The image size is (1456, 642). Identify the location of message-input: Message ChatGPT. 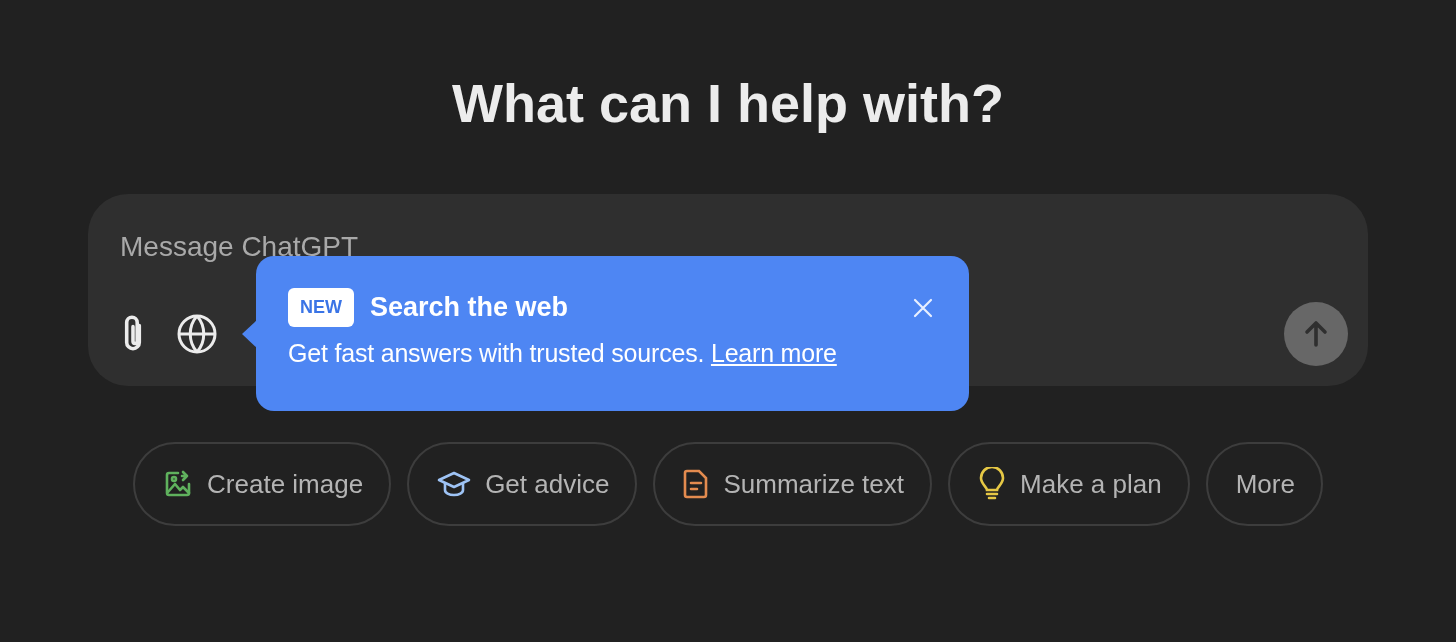
(320, 247).